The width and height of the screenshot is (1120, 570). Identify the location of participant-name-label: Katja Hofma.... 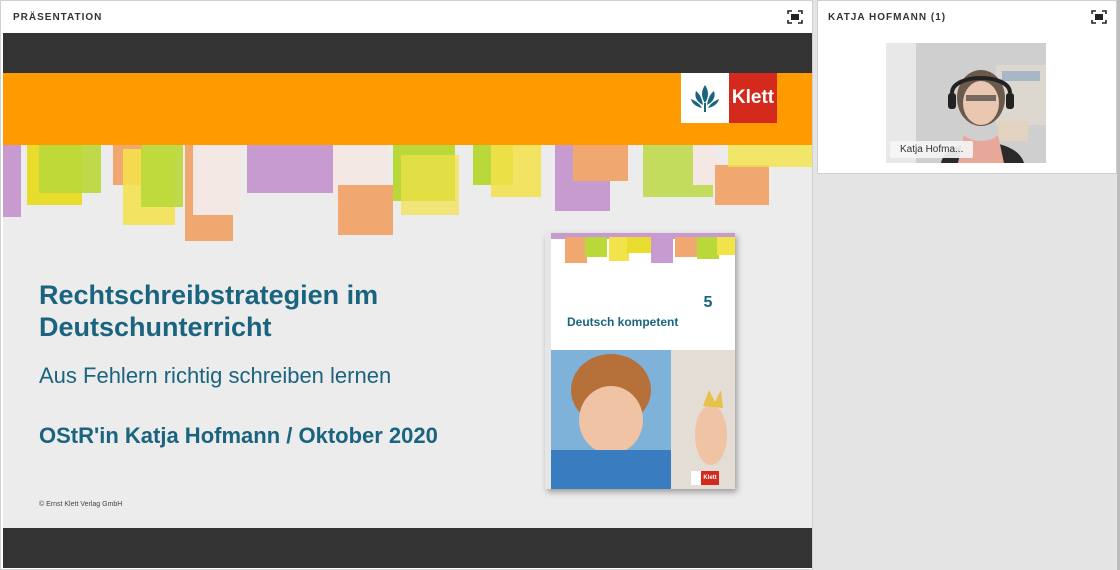
(932, 149).